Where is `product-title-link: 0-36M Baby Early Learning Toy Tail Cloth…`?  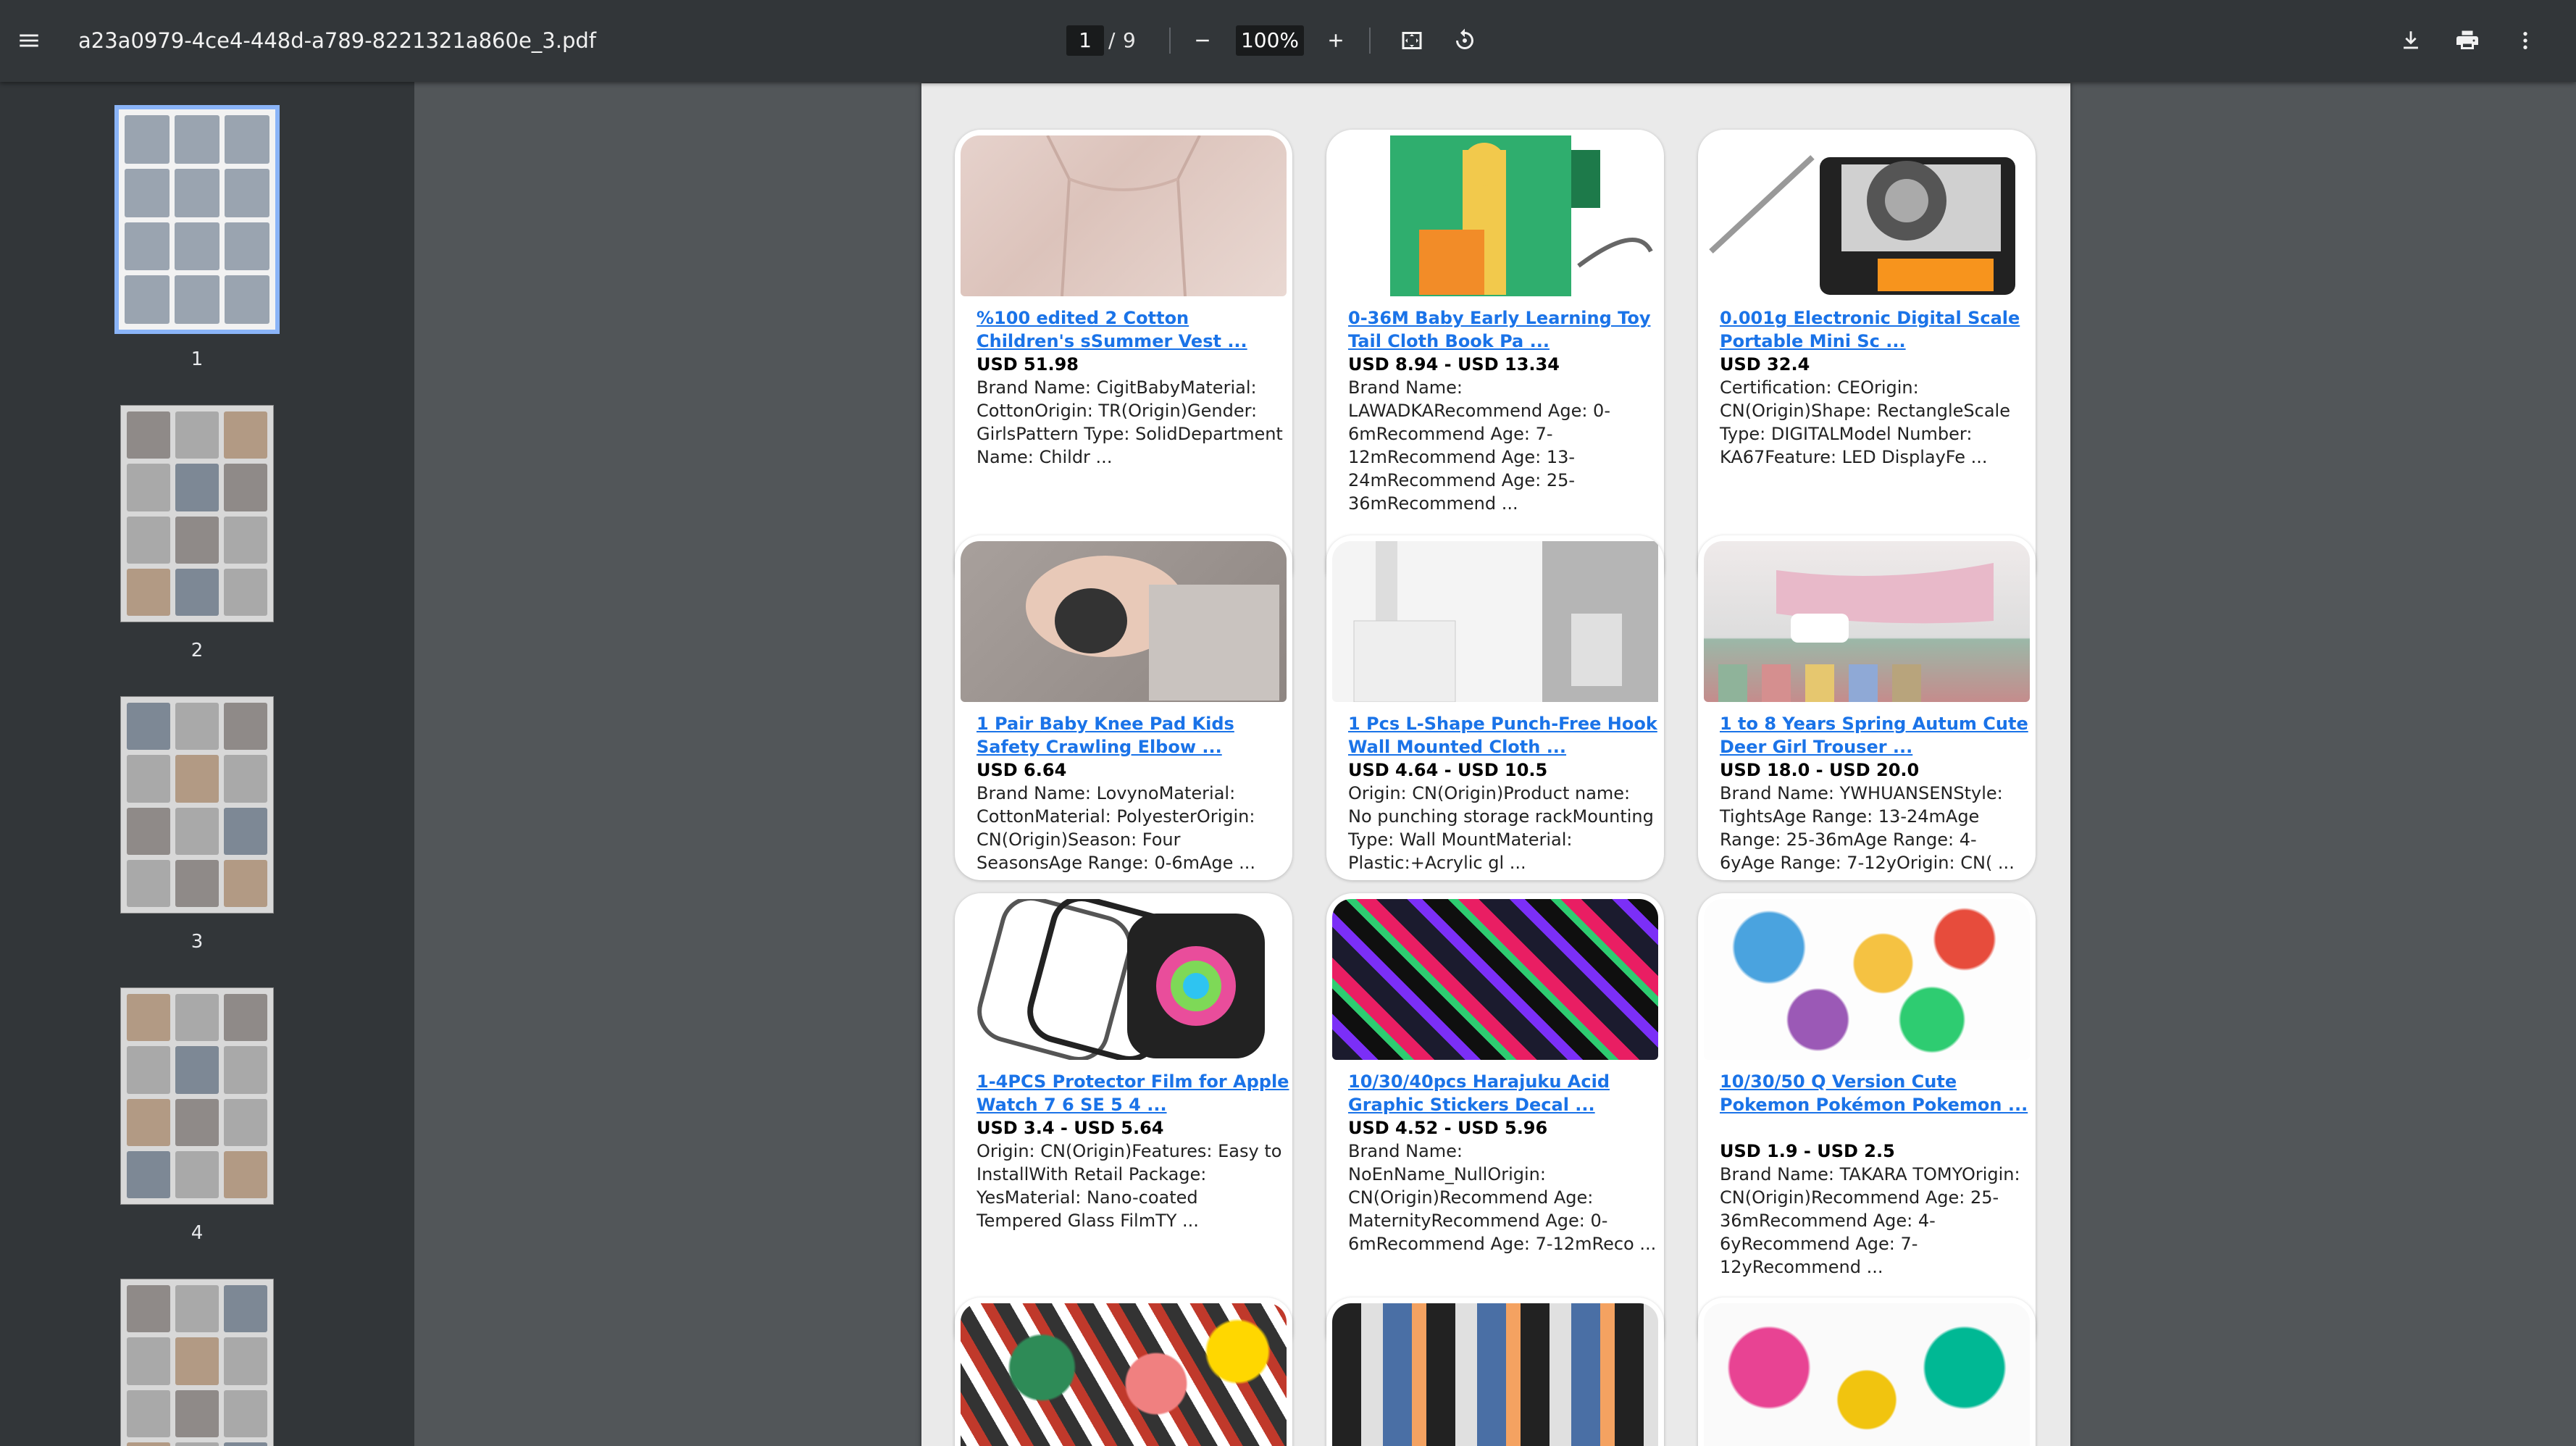
product-title-link: 0-36M Baby Early Learning Toy Tail Cloth… is located at coordinates (1504, 329).